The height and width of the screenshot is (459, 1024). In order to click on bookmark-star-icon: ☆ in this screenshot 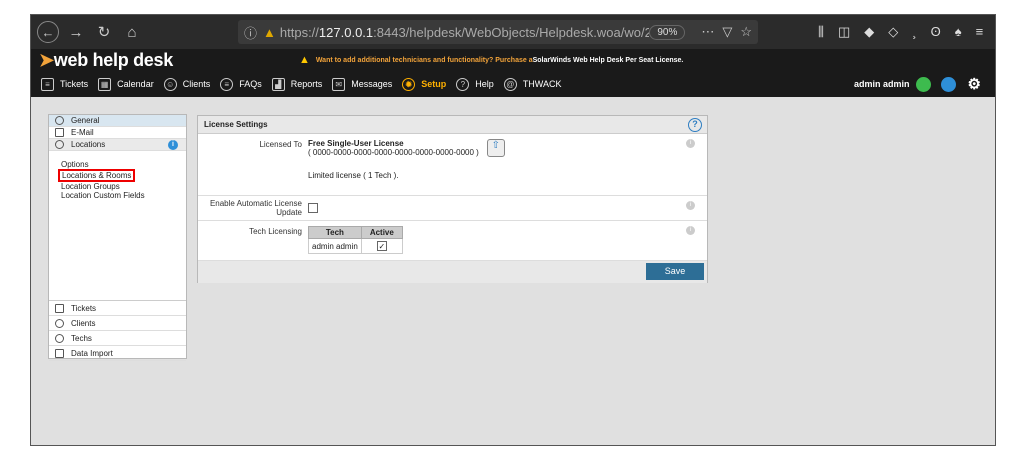, I will do `click(746, 32)`.